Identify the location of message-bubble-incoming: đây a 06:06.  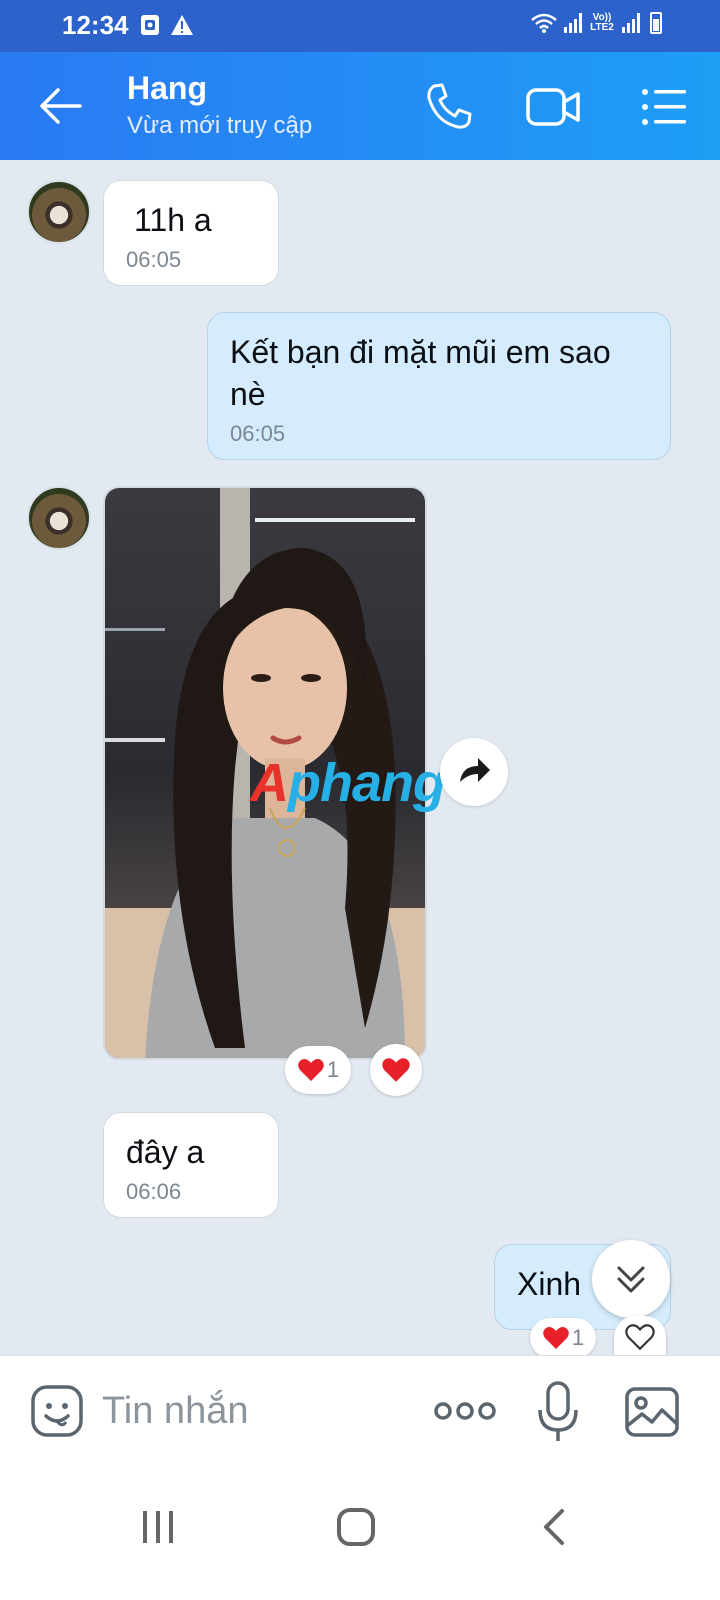
(191, 1165).